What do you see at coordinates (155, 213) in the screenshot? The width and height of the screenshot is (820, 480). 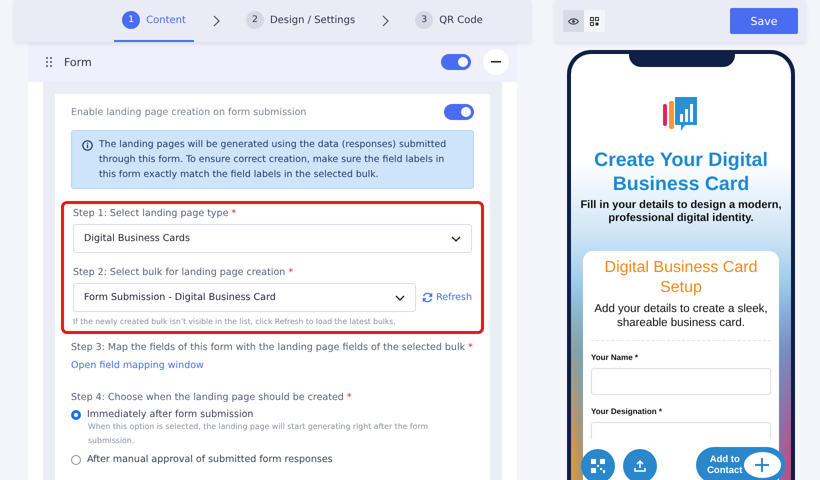 I see `field-label: Step 1: Select landing page type *` at bounding box center [155, 213].